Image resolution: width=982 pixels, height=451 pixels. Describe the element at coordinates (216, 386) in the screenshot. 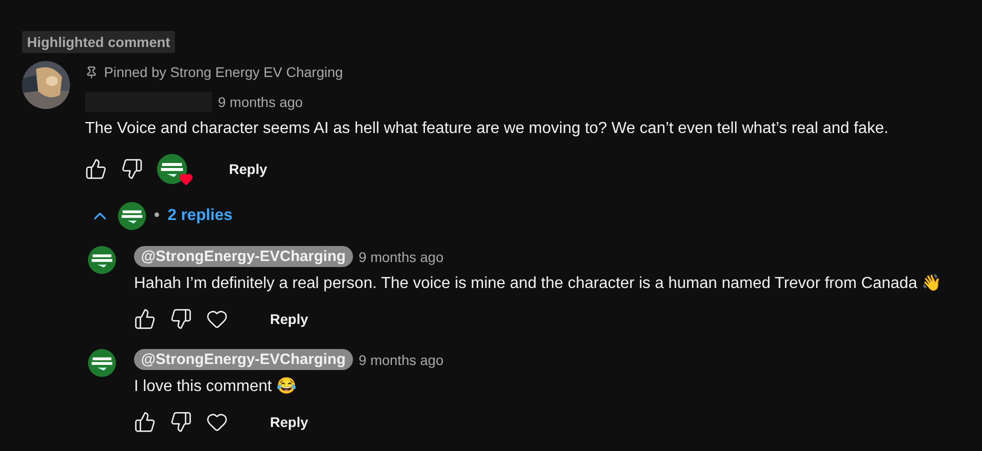

I see `reply-text: I love this comment 😂` at that location.